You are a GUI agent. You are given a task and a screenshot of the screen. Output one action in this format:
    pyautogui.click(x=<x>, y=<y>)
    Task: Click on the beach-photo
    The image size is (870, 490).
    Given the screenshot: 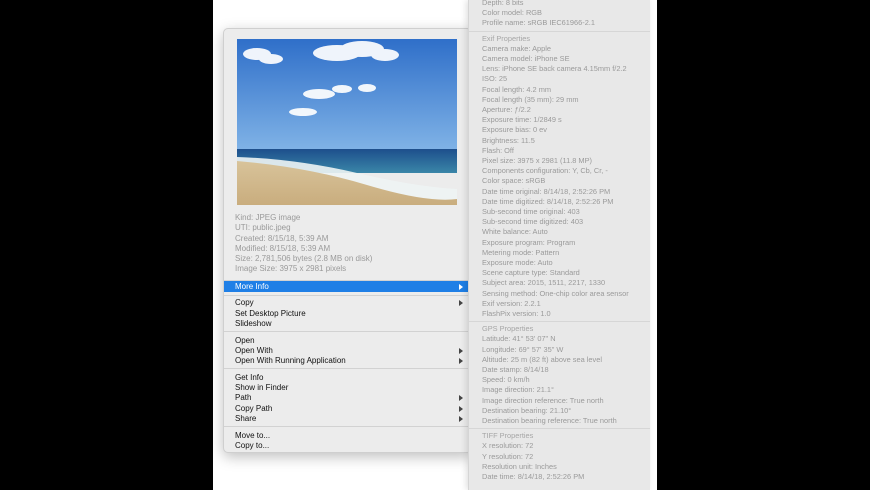 What is the action you would take?
    pyautogui.click(x=347, y=122)
    